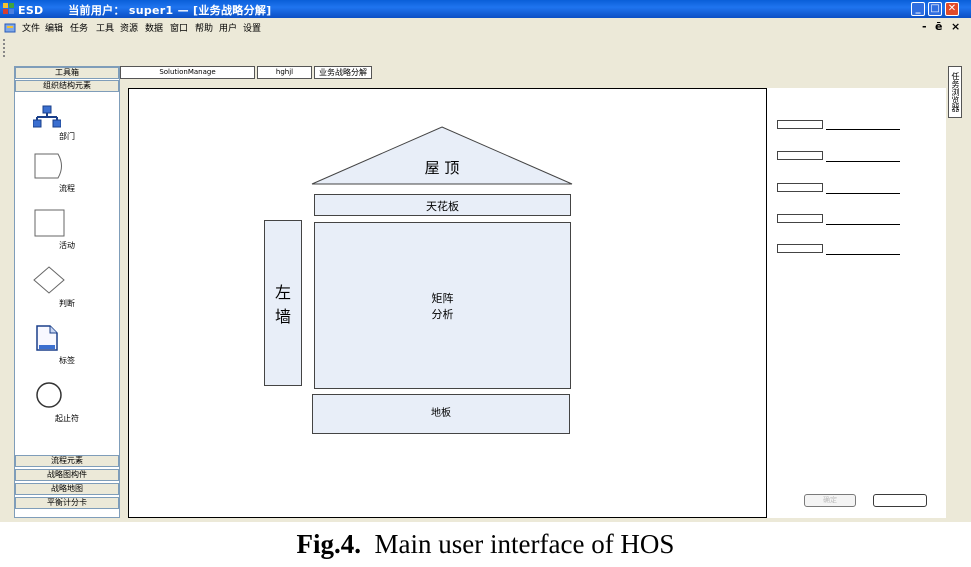 The height and width of the screenshot is (567, 971). What do you see at coordinates (47, 338) in the screenshot?
I see `label-document-icon` at bounding box center [47, 338].